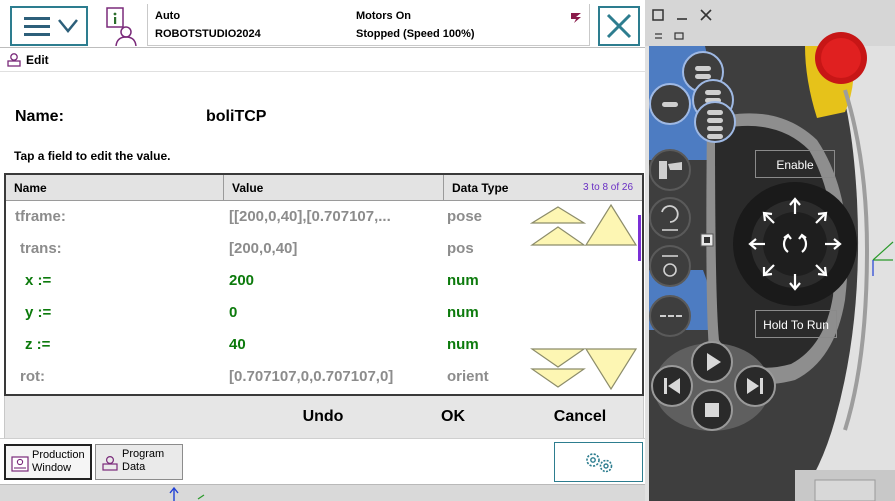 This screenshot has width=895, height=501. What do you see at coordinates (40, 216) in the screenshot?
I see `row-name: tframe:` at bounding box center [40, 216].